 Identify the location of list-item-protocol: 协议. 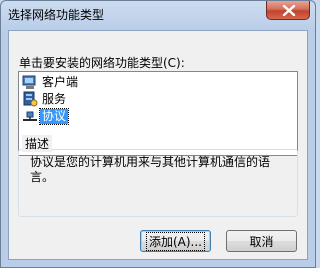
(46, 116).